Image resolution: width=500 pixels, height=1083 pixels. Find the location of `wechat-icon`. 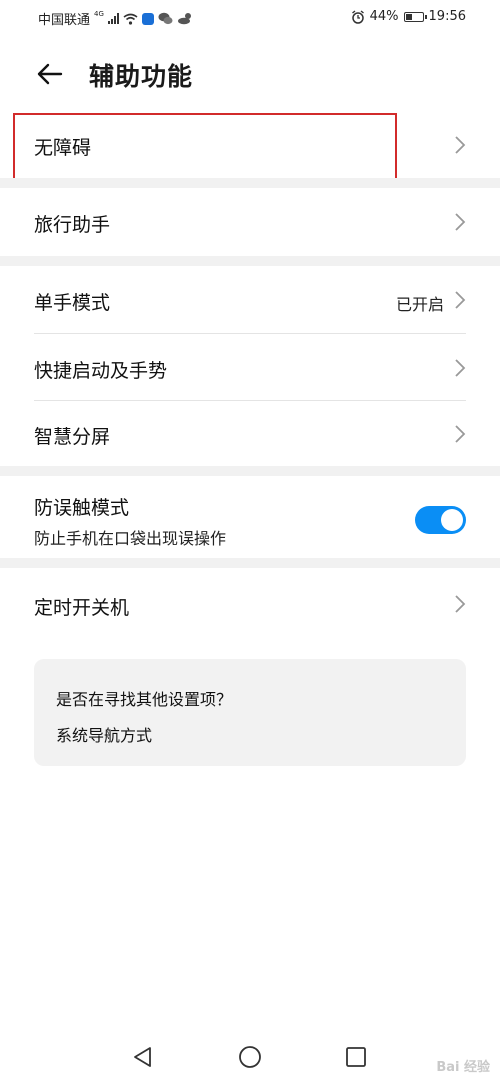

wechat-icon is located at coordinates (165, 18).